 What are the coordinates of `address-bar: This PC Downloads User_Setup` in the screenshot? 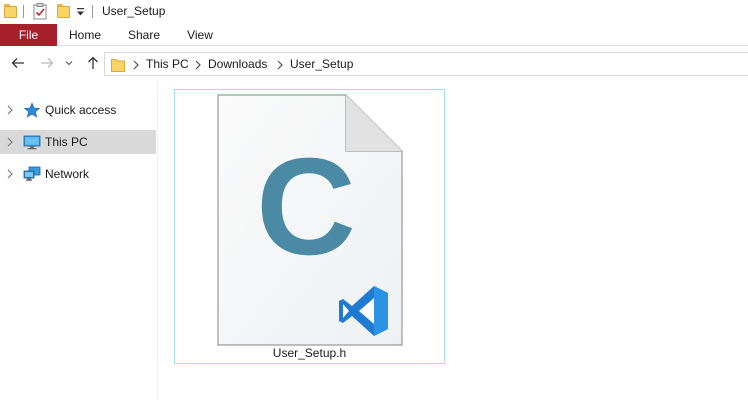 It's located at (426, 64).